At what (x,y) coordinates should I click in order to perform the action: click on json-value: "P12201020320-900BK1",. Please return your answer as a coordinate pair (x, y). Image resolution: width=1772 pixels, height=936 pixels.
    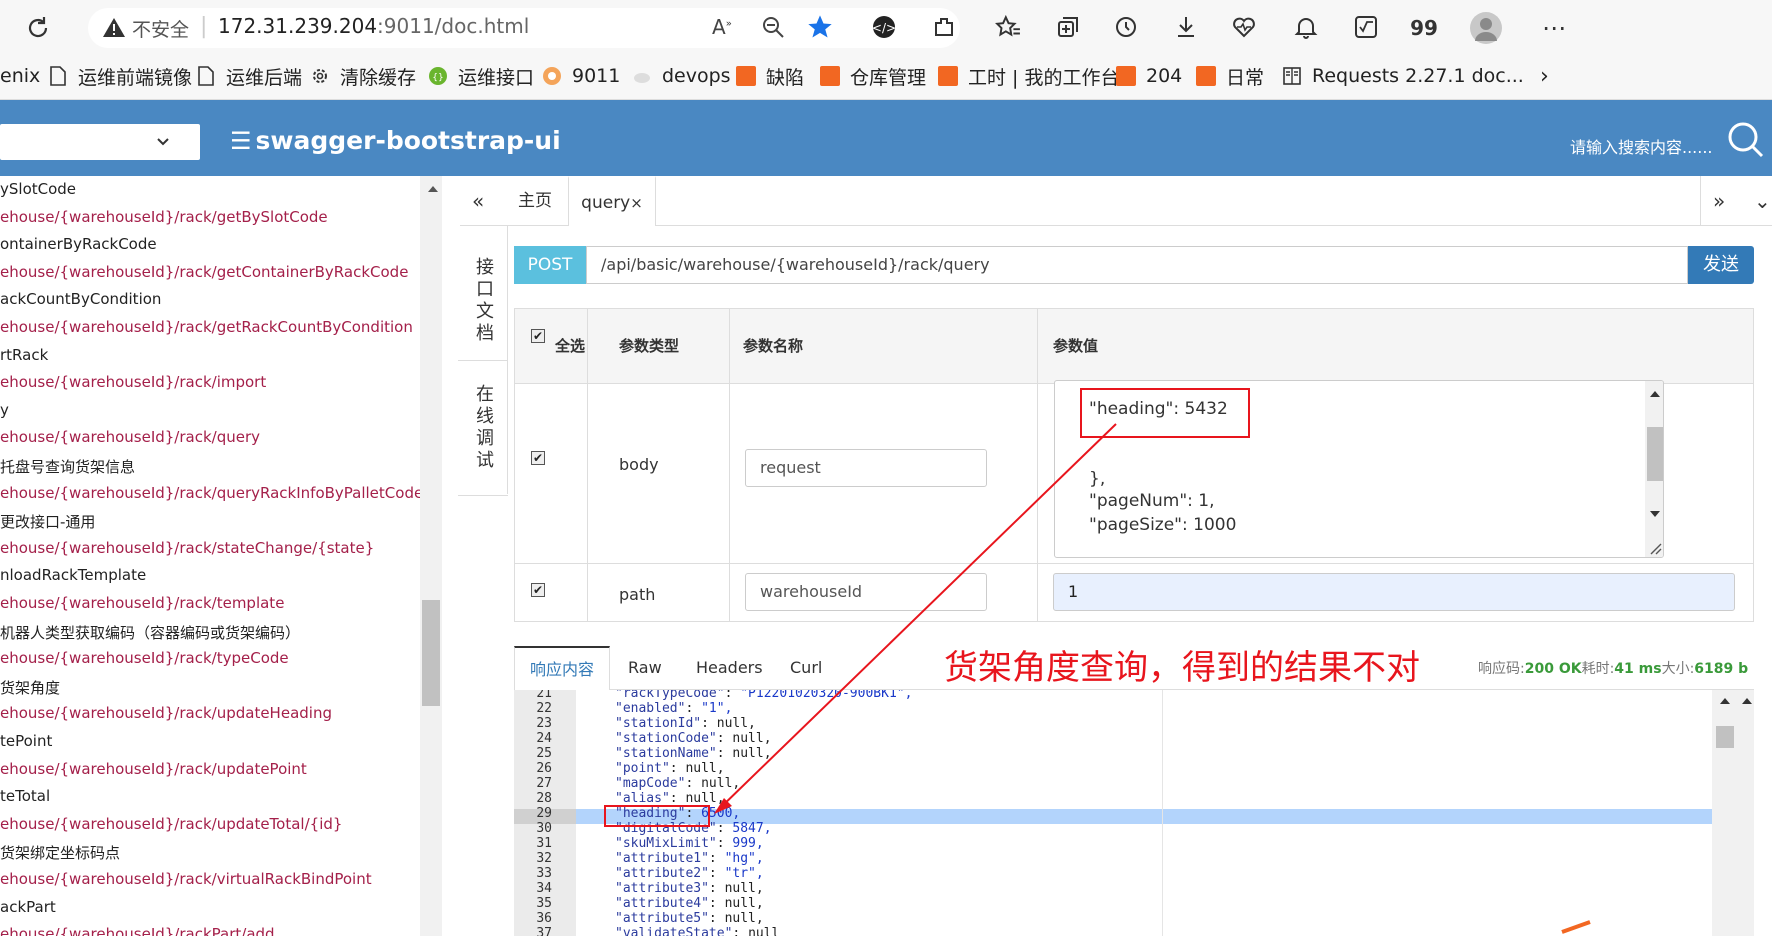
    Looking at the image, I should click on (826, 695).